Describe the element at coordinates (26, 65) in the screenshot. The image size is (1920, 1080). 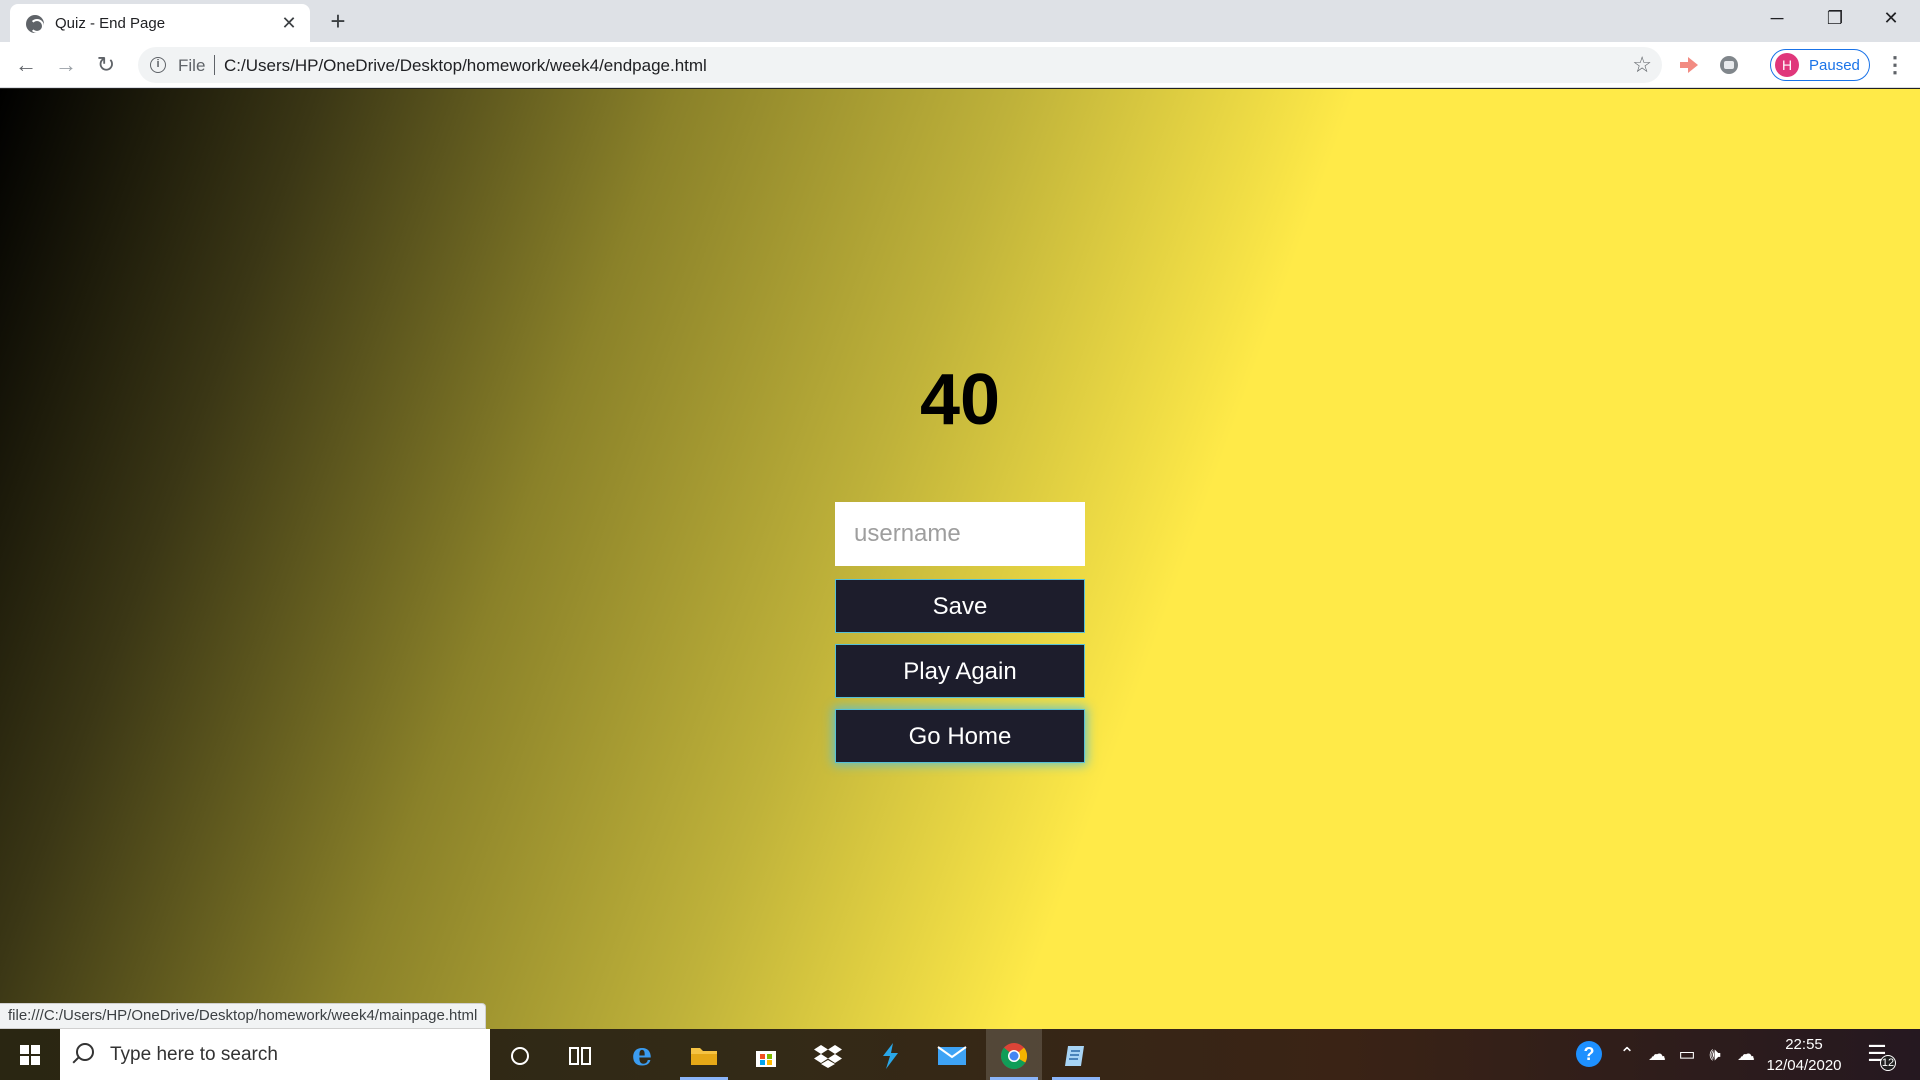
I see `back-button: ←` at that location.